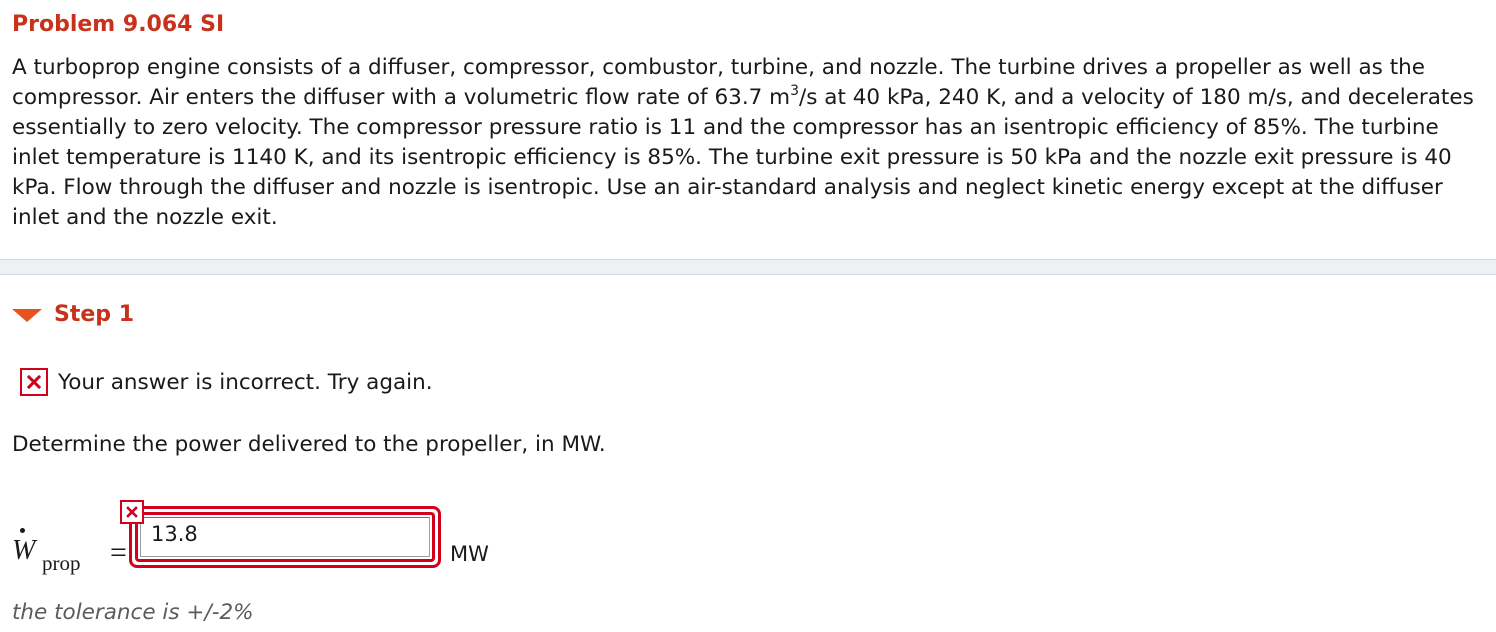 The width and height of the screenshot is (1496, 632). Describe the element at coordinates (795, 91) in the screenshot. I see `problem-superscript: 3` at that location.